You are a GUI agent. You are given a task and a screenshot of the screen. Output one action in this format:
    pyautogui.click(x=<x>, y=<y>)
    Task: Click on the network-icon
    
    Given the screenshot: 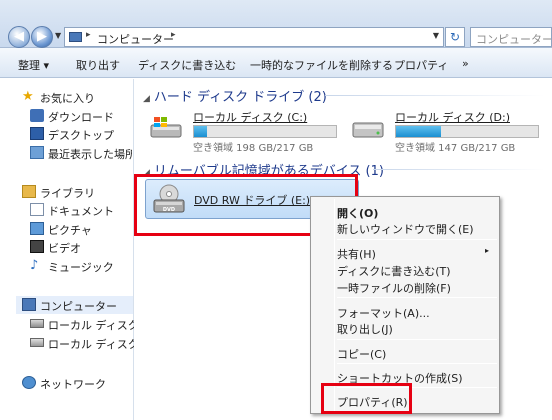 What is the action you would take?
    pyautogui.click(x=29, y=382)
    